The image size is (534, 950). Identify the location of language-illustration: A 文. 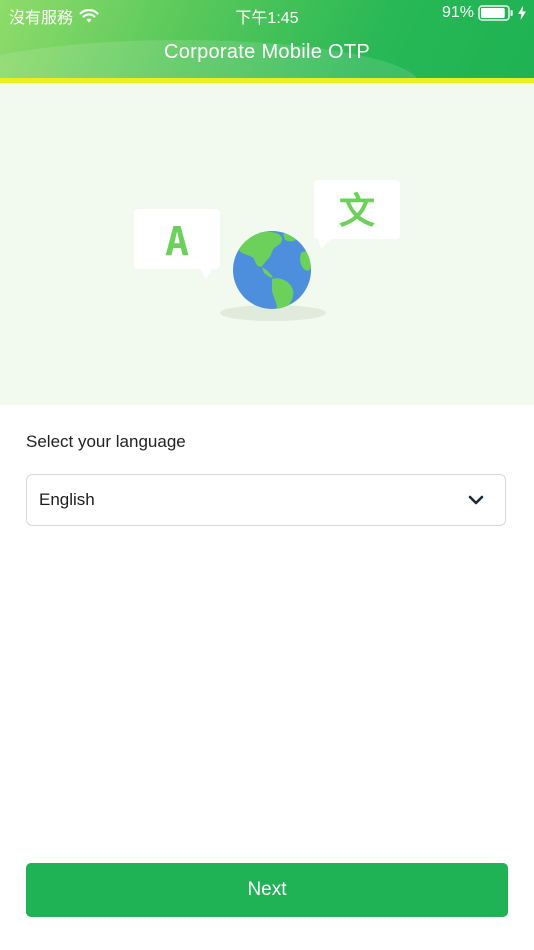
(267, 250).